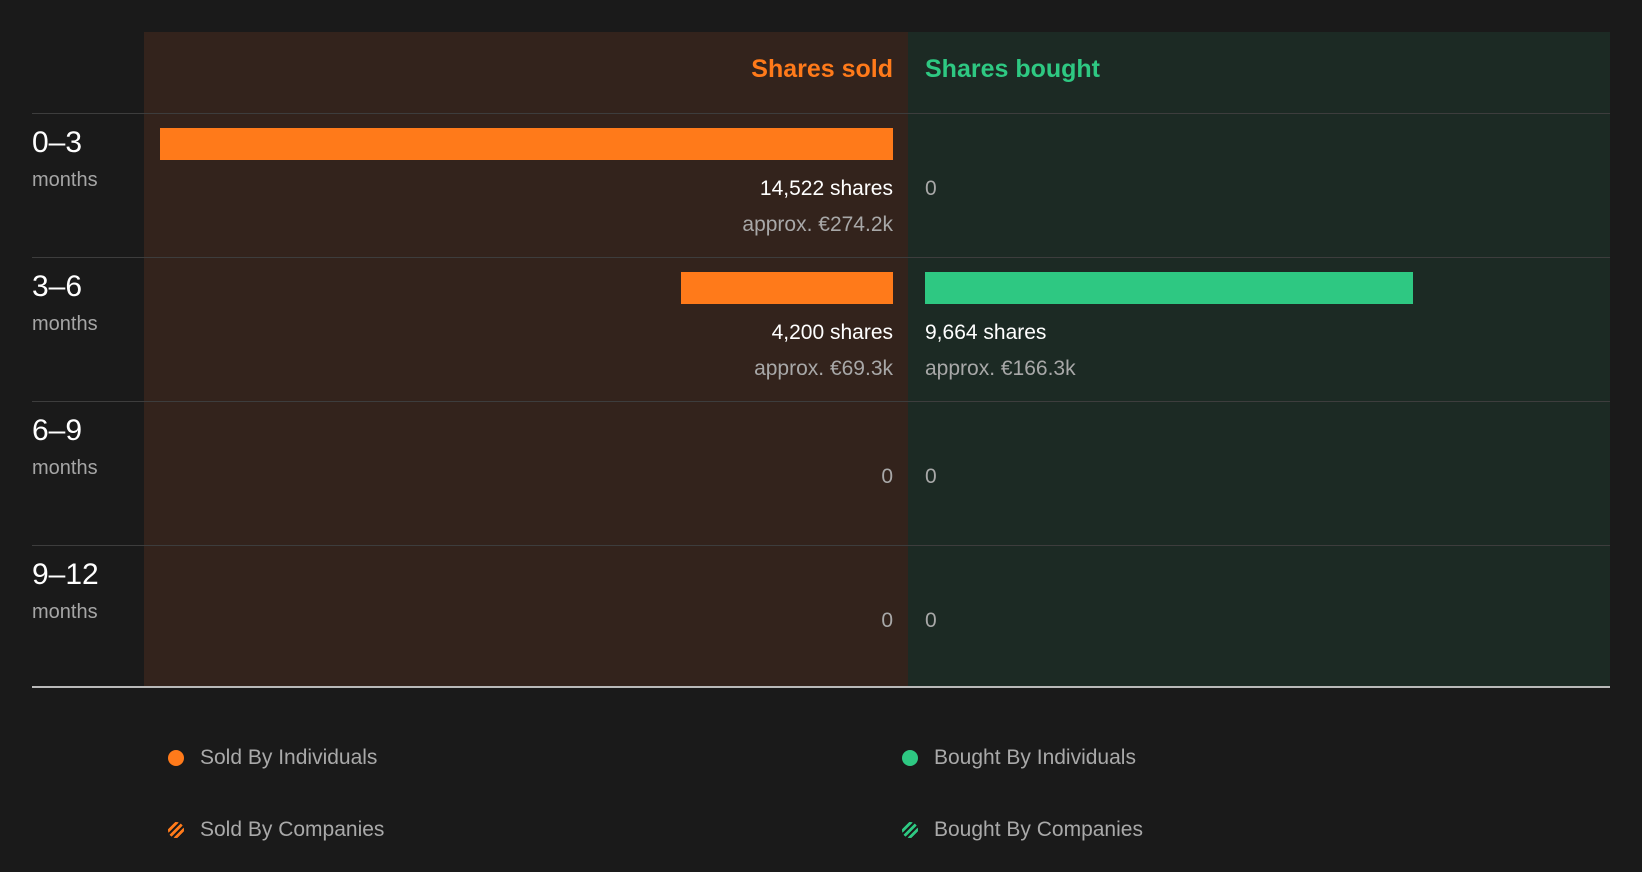  I want to click on sold-value-label: approx. €274.2k, so click(817, 224).